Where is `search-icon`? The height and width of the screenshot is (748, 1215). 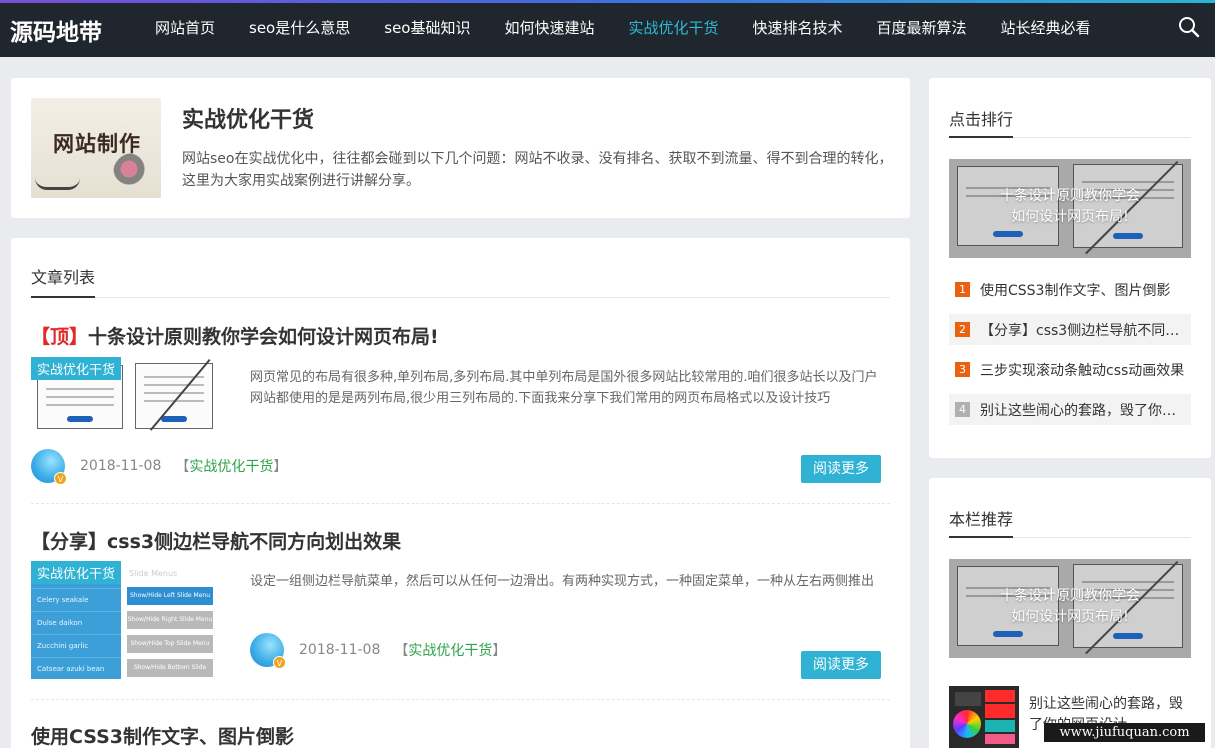 search-icon is located at coordinates (1189, 27).